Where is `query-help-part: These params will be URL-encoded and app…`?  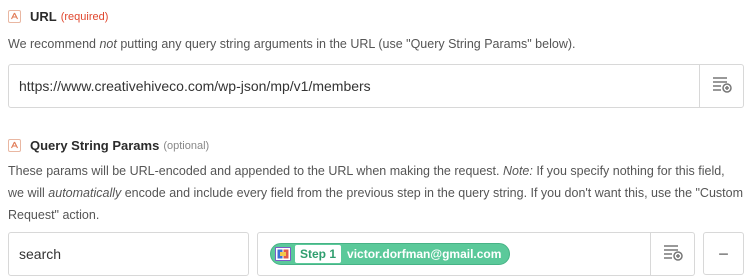 query-help-part: These params will be URL-encoded and app… is located at coordinates (255, 171).